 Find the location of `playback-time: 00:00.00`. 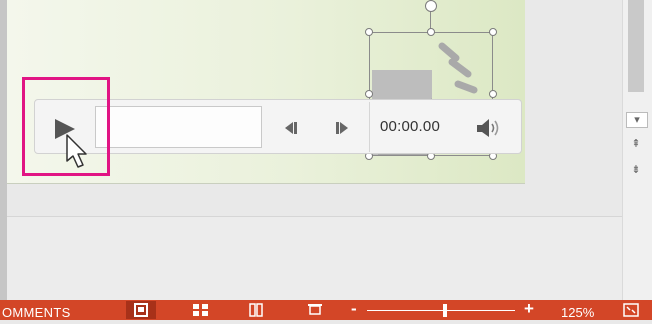

playback-time: 00:00.00 is located at coordinates (410, 126).